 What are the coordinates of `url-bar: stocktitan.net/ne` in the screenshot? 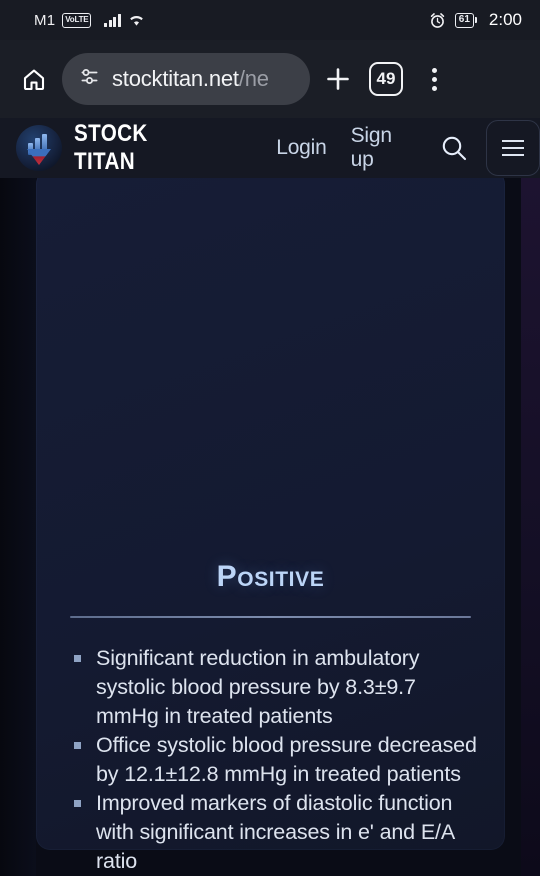 It's located at (186, 79).